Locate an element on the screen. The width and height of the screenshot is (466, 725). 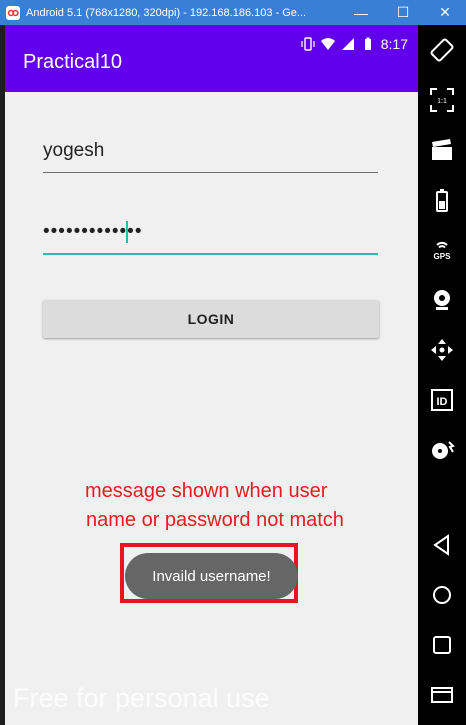
signal-icon is located at coordinates (347, 44).